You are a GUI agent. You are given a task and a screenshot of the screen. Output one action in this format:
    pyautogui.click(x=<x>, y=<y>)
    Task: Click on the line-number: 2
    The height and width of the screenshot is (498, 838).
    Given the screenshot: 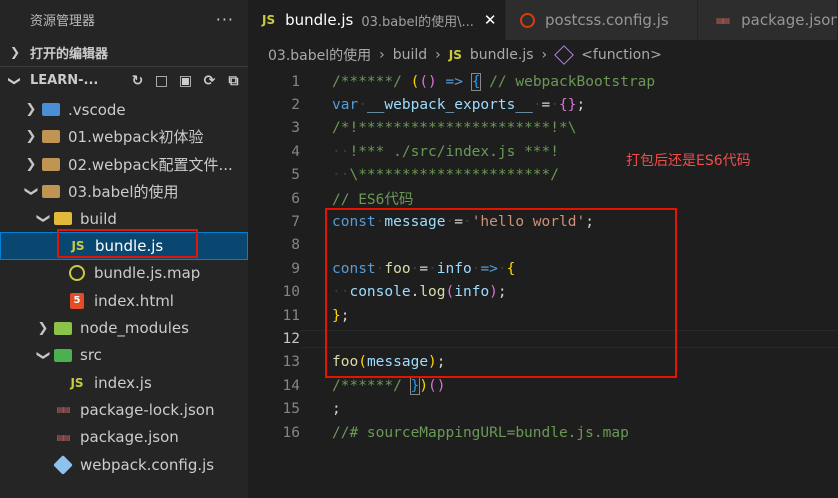 What is the action you would take?
    pyautogui.click(x=295, y=105)
    